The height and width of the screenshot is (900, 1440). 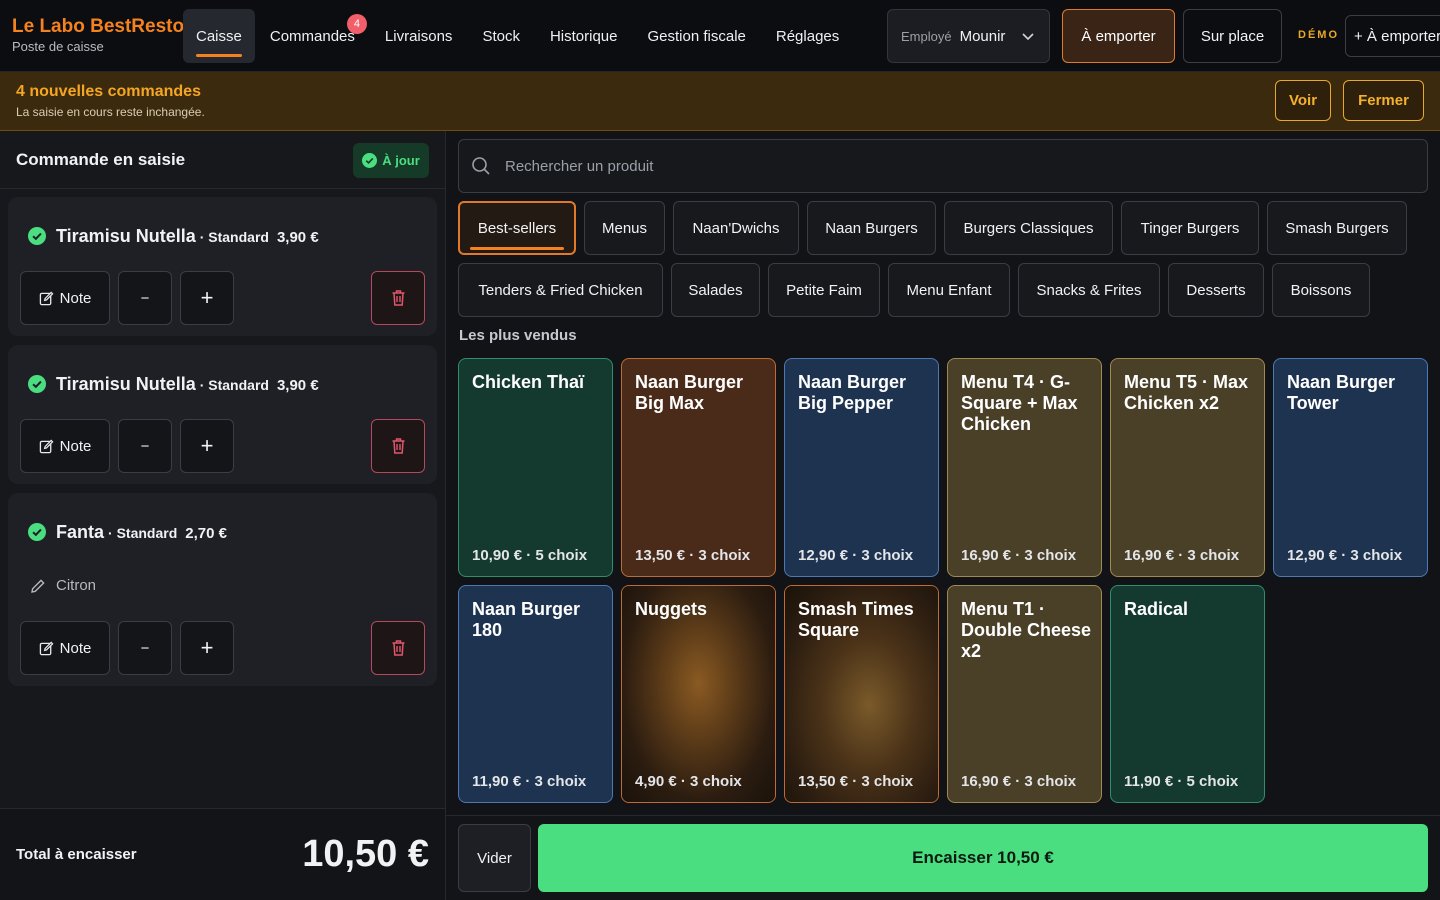 What do you see at coordinates (861, 467) in the screenshot?
I see `product-tile: Naan Burger Big Pepper 12,90 € · 3 choix` at bounding box center [861, 467].